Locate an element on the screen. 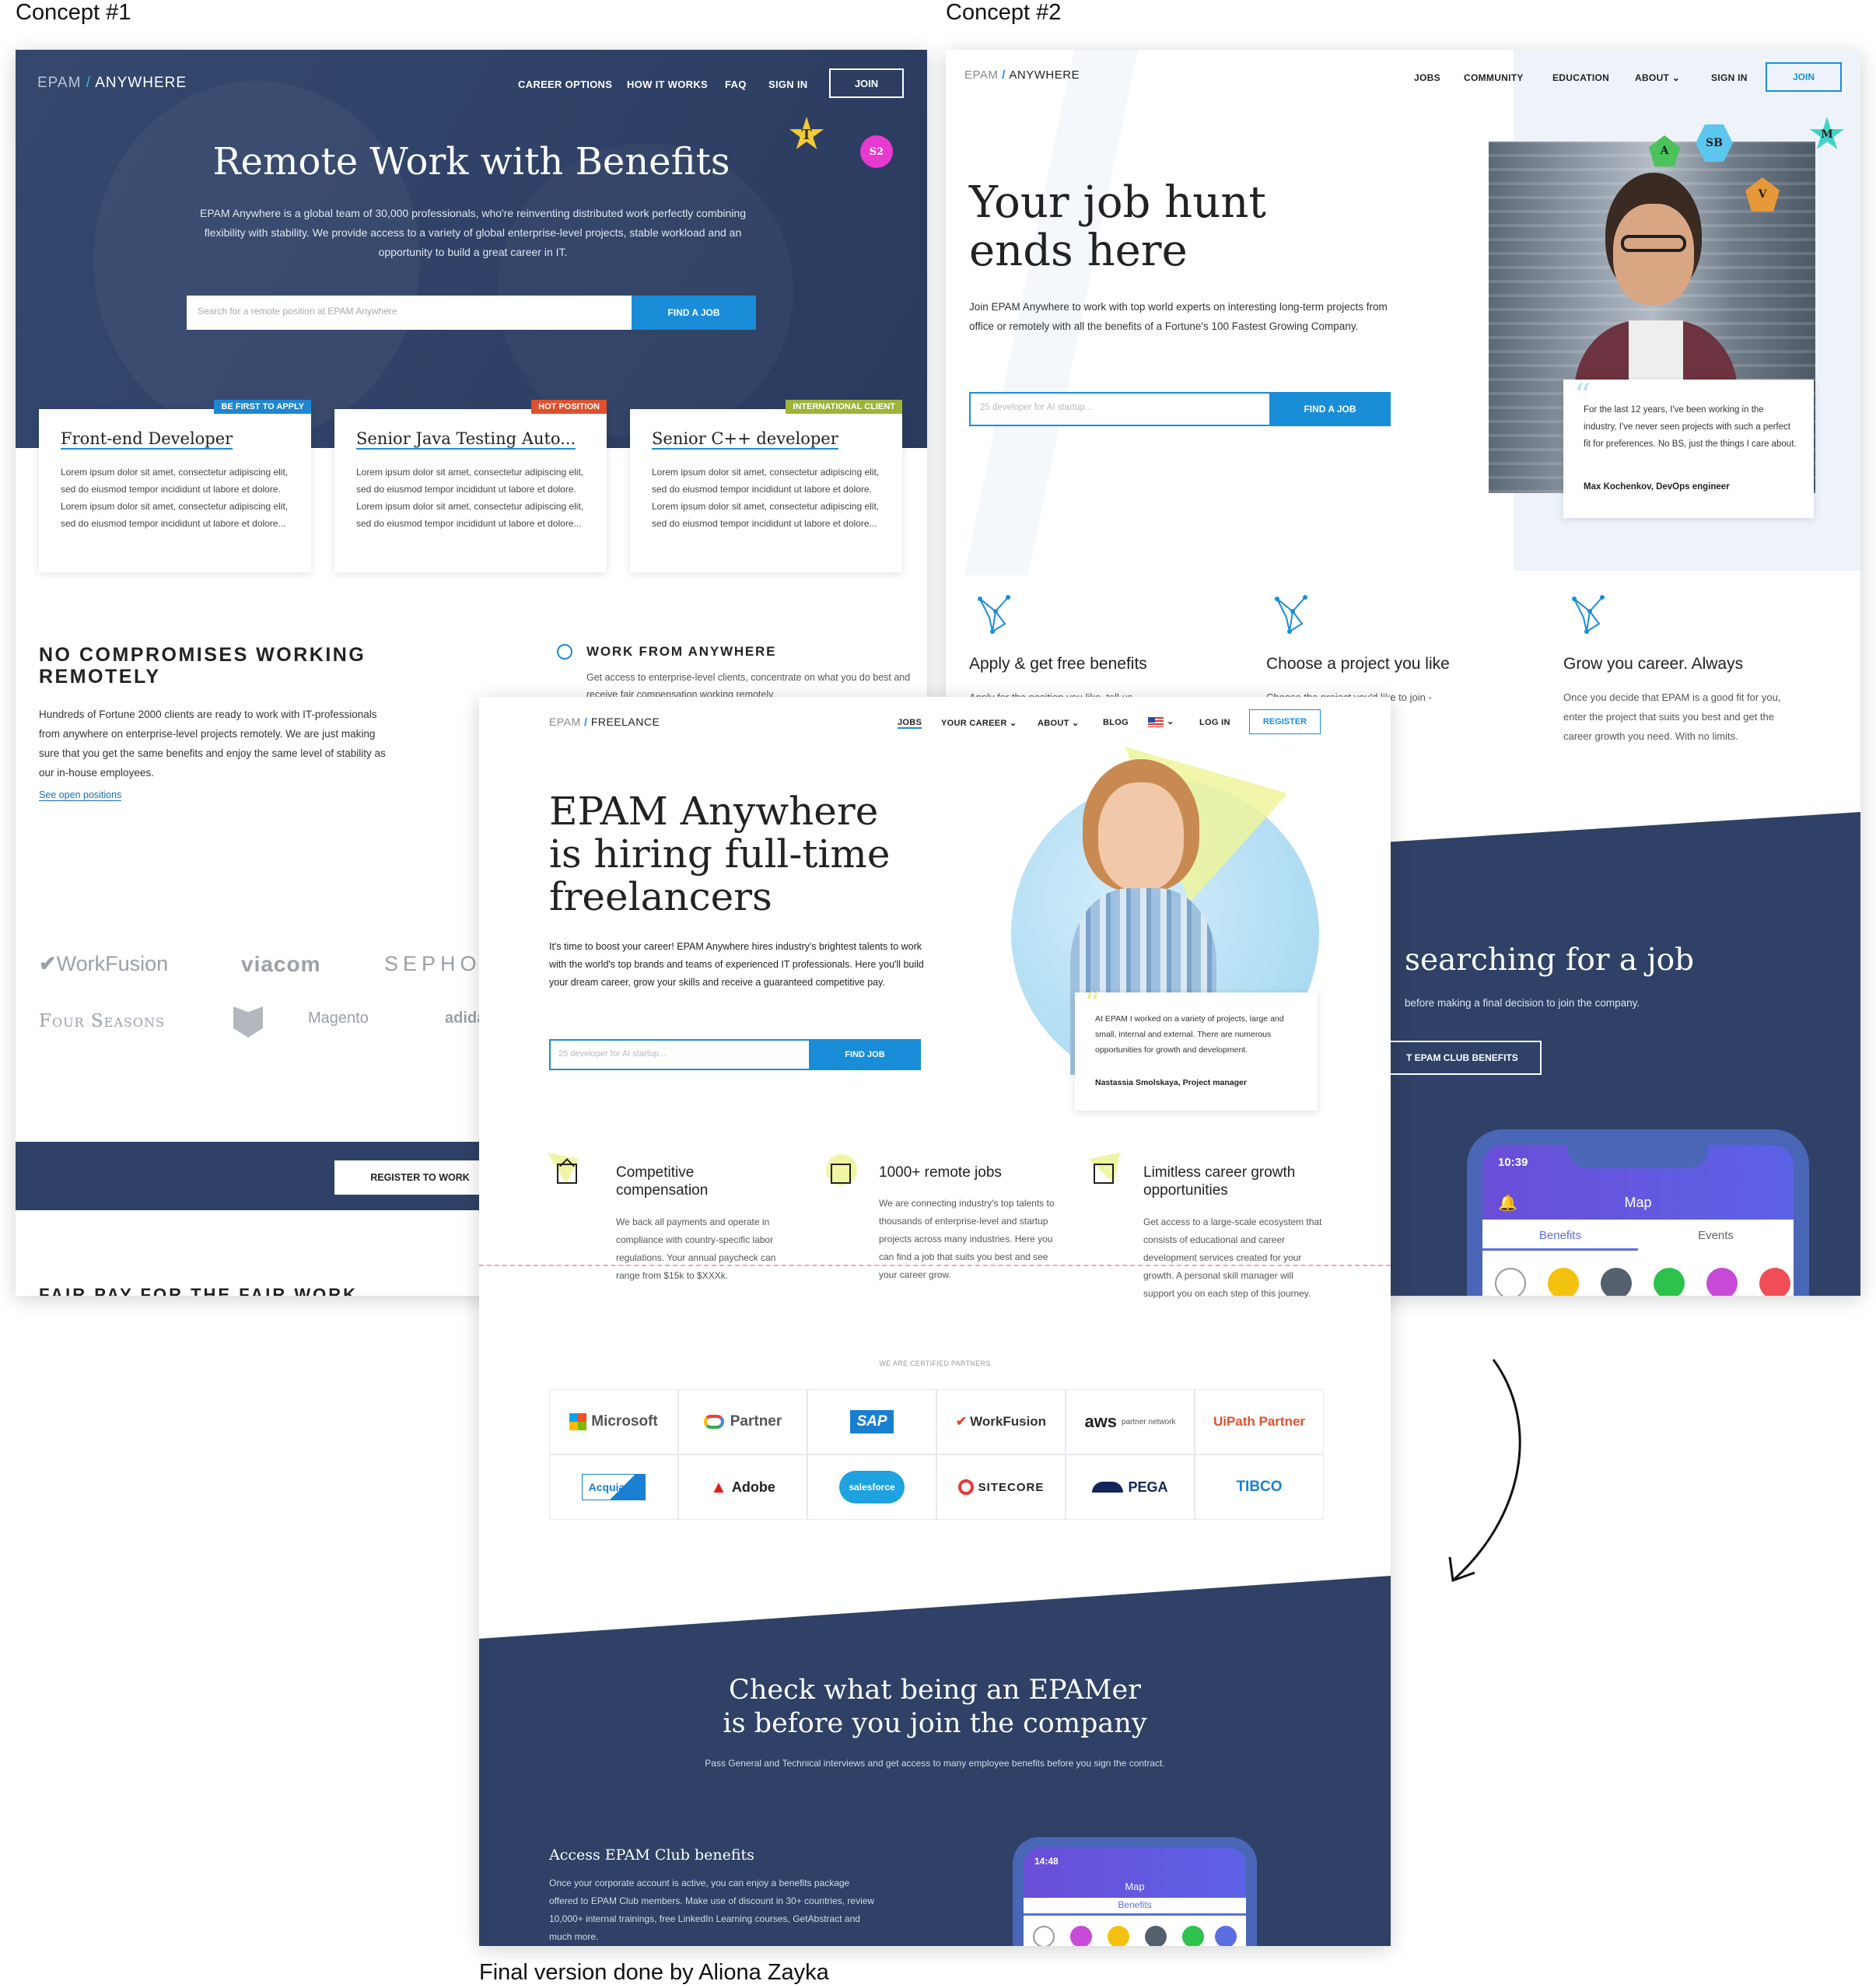 The width and height of the screenshot is (1876, 1988). f-nav-login: LOG IN is located at coordinates (1215, 722).